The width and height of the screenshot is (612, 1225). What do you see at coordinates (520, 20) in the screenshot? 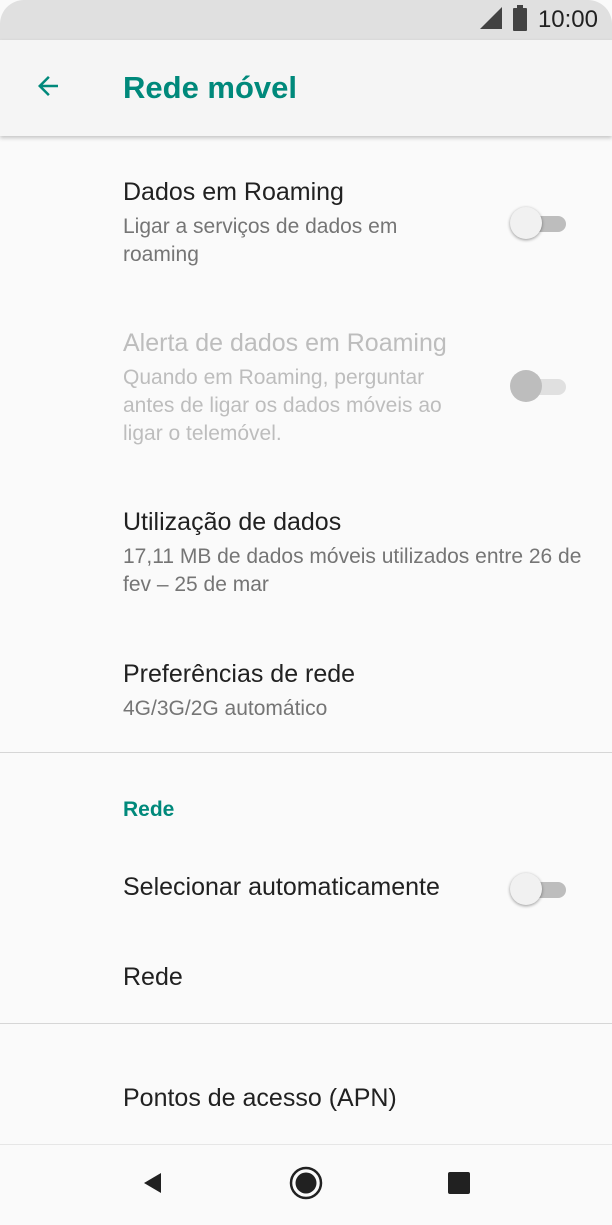
I see `battery-icon` at bounding box center [520, 20].